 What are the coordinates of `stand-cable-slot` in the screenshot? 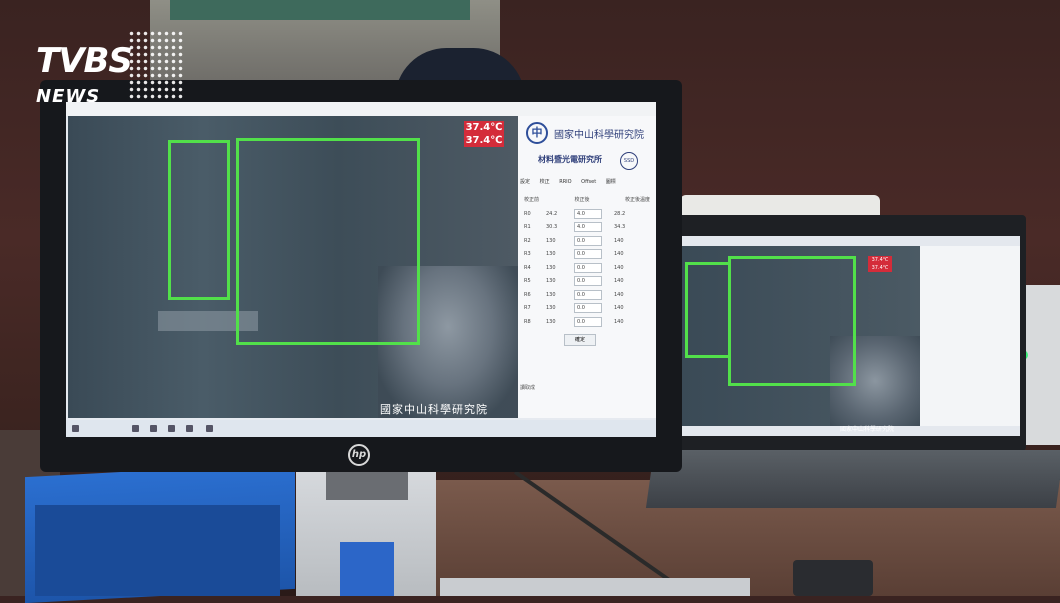 It's located at (367, 569).